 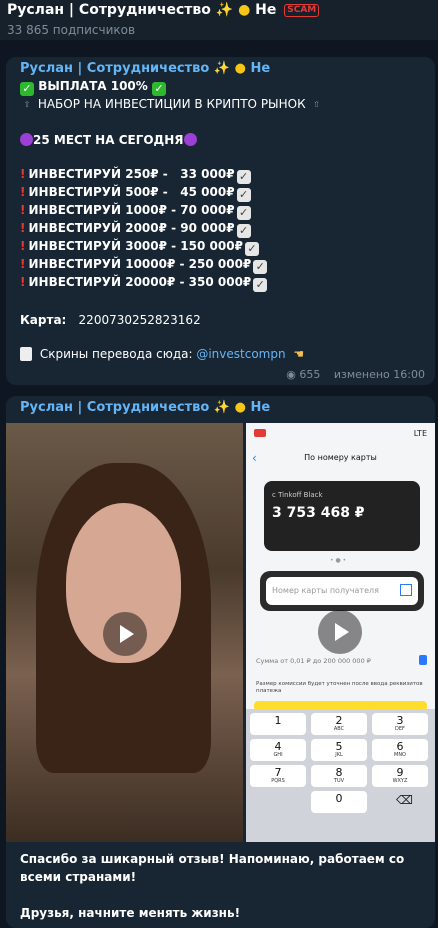 I want to click on card-number-placeholder: Номер карты получателя, so click(x=342, y=591).